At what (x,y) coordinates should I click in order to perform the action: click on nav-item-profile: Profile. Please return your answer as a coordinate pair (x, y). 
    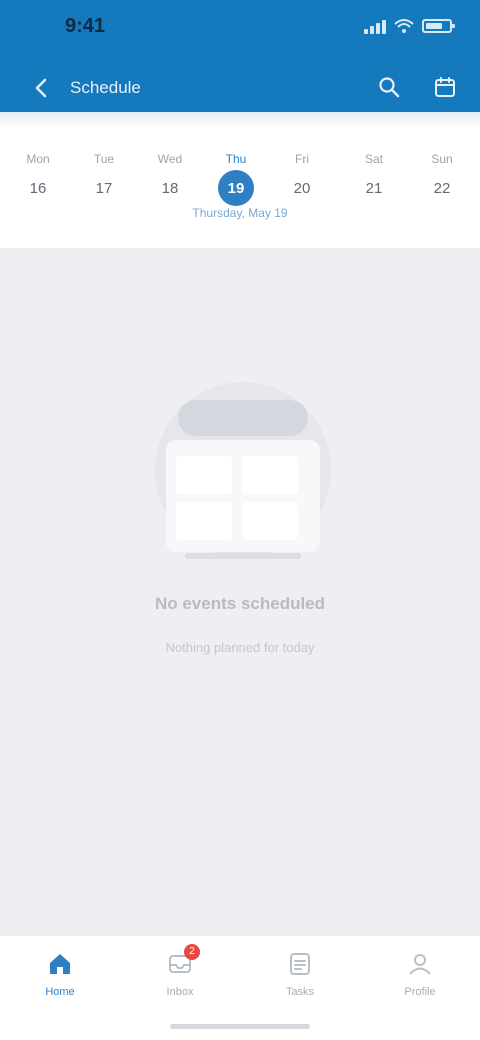
    Looking at the image, I should click on (420, 988).